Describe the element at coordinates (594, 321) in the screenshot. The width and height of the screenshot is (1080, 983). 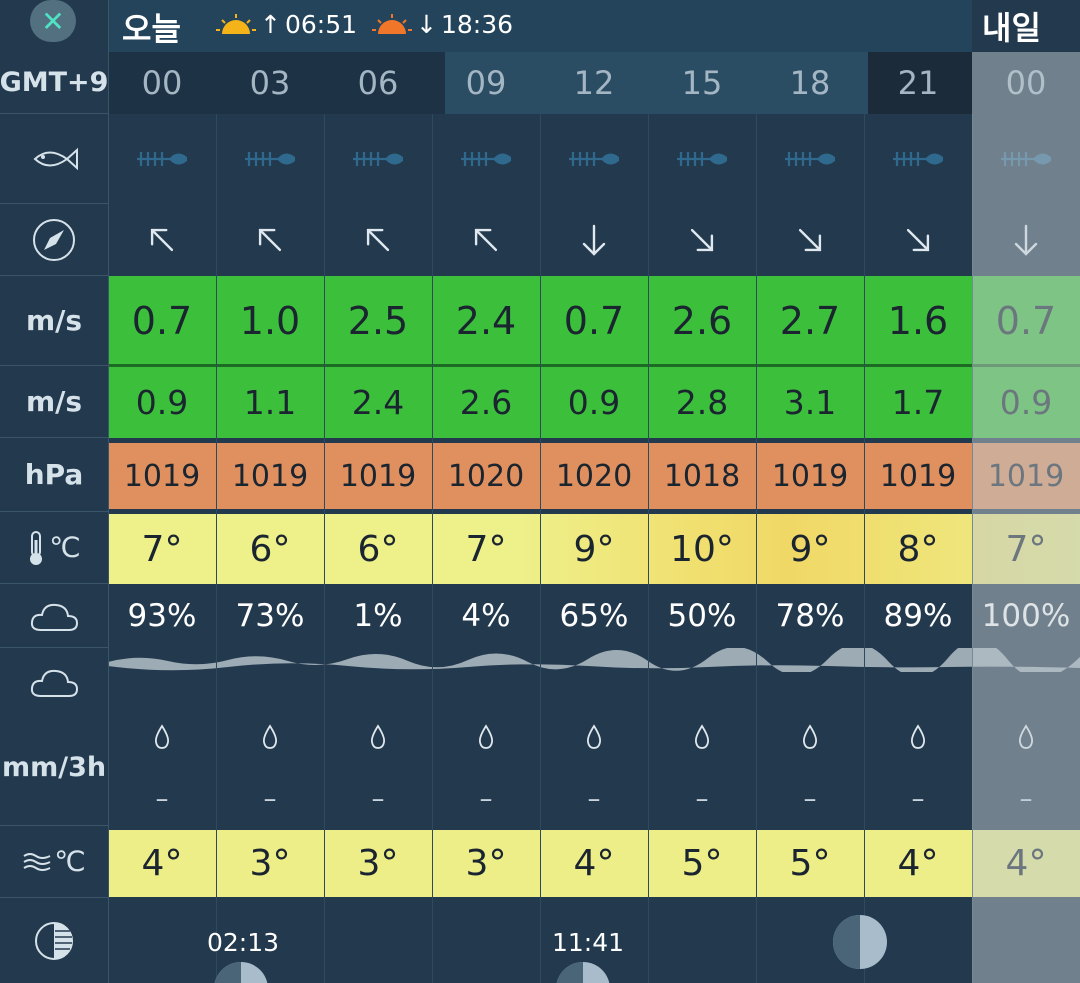
I see `wind-speed-value: 0.7` at that location.